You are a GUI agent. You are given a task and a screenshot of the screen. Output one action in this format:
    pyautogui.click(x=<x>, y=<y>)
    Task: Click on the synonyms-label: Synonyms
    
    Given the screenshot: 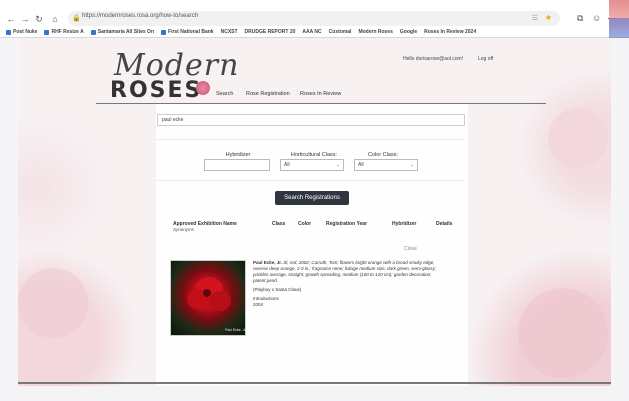 What is the action you would take?
    pyautogui.click(x=184, y=229)
    